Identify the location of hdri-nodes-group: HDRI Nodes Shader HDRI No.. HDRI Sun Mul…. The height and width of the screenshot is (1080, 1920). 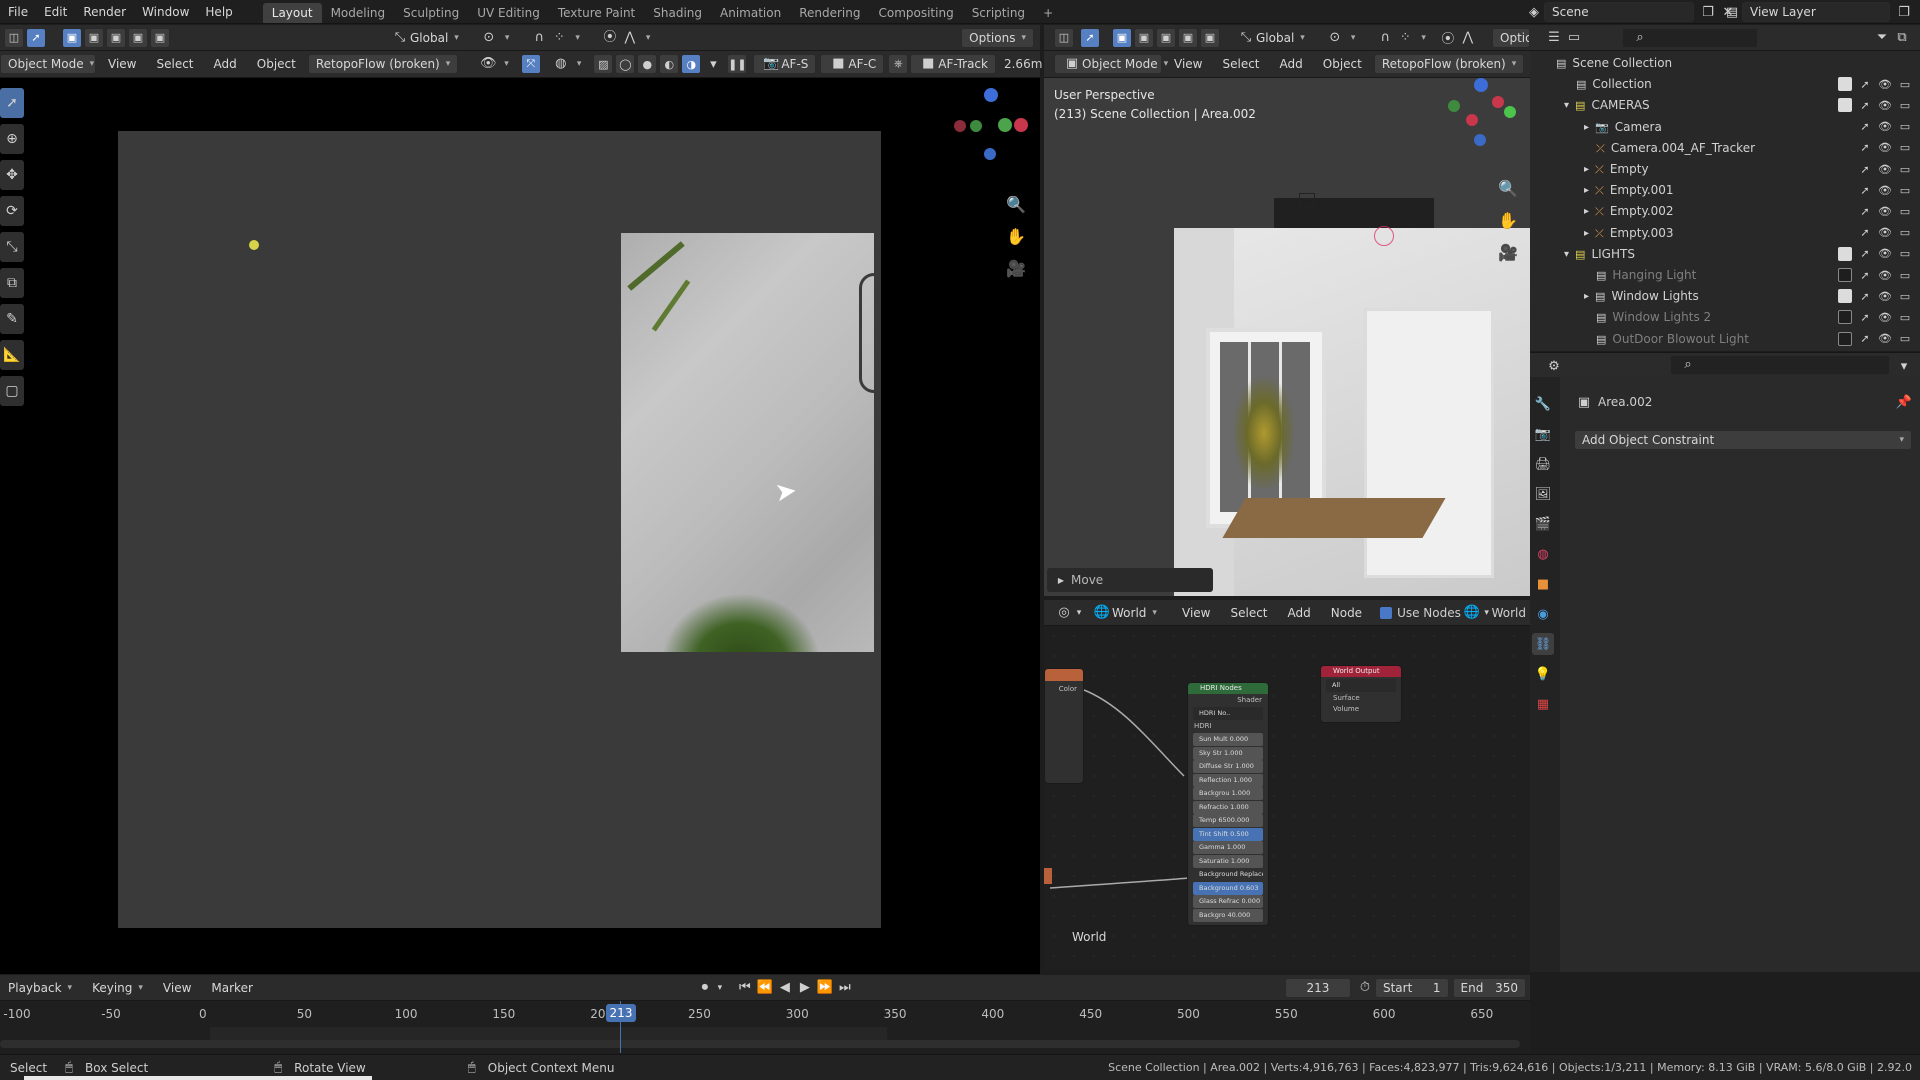
(1228, 804).